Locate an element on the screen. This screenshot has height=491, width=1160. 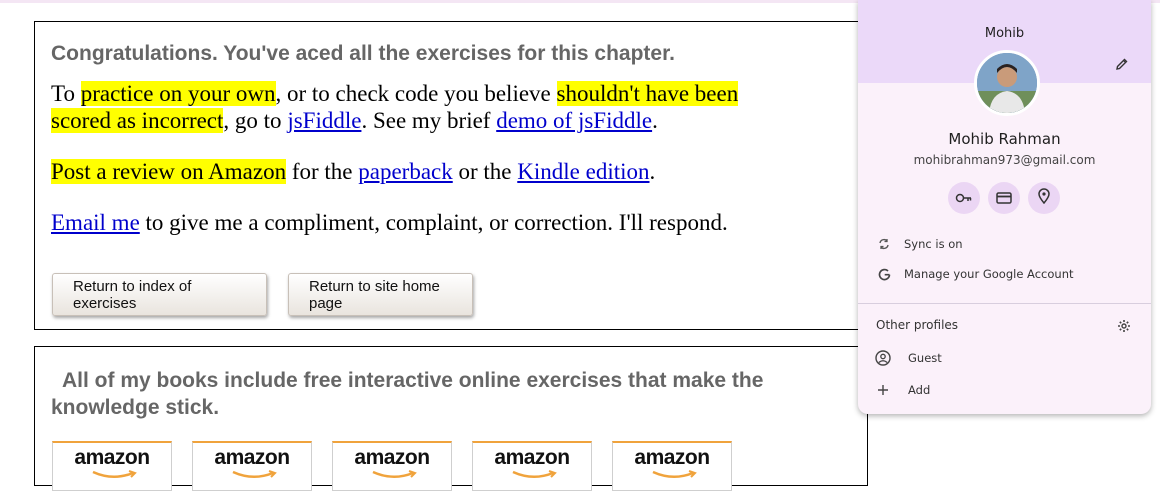
paperback-link: paperback is located at coordinates (405, 171).